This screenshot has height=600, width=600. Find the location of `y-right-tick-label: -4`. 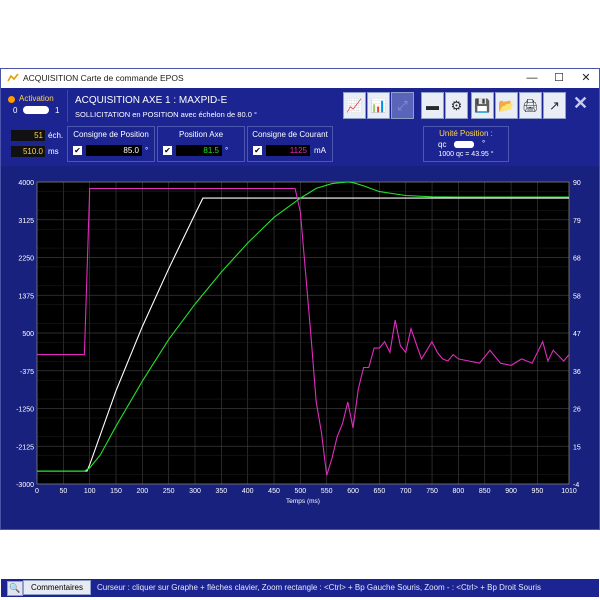

y-right-tick-label: -4 is located at coordinates (576, 485).